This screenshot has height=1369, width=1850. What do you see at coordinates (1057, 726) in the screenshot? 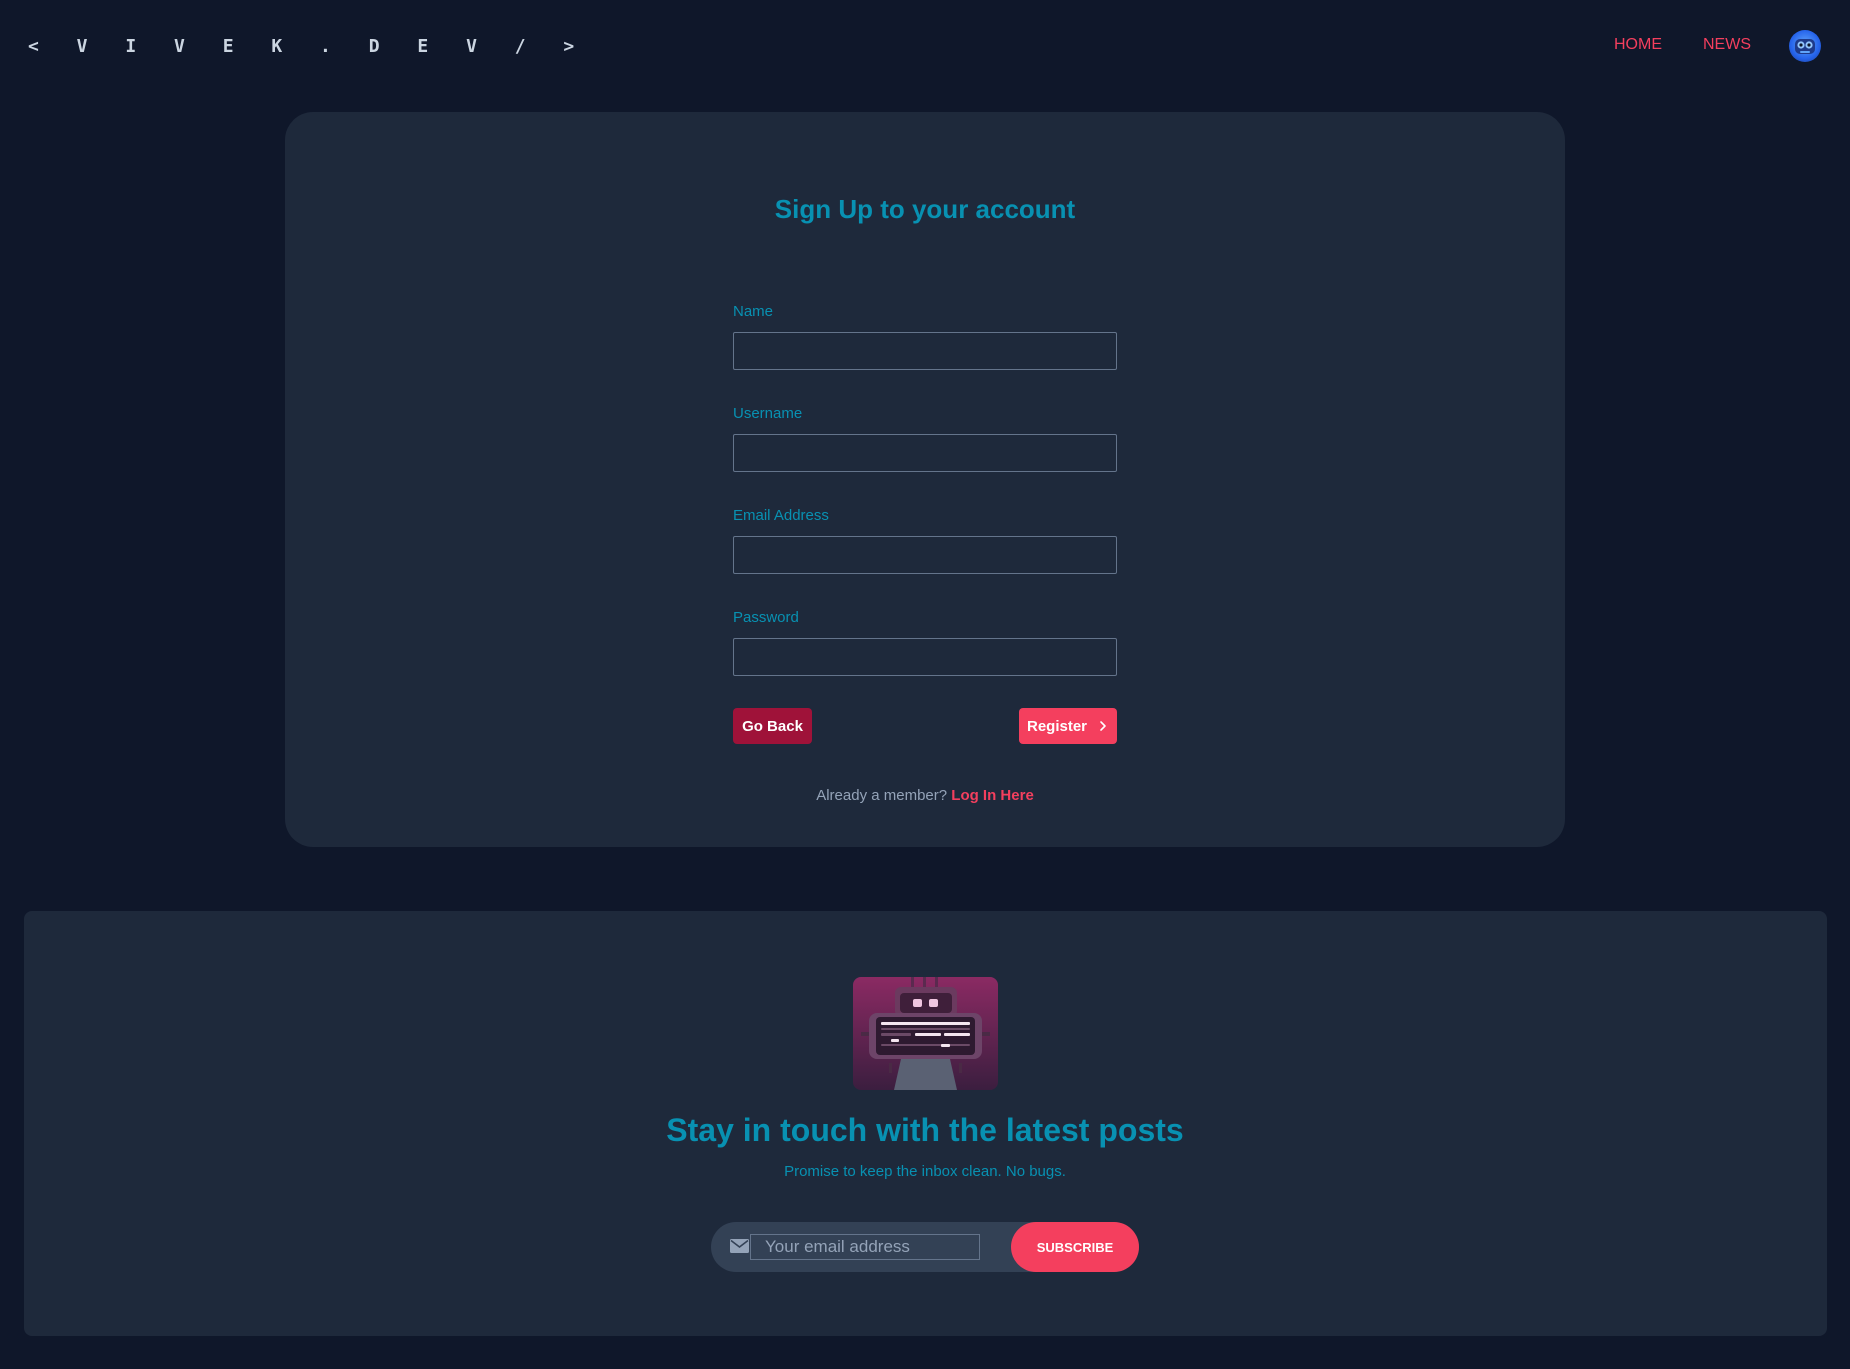
I see `register-label: Register` at bounding box center [1057, 726].